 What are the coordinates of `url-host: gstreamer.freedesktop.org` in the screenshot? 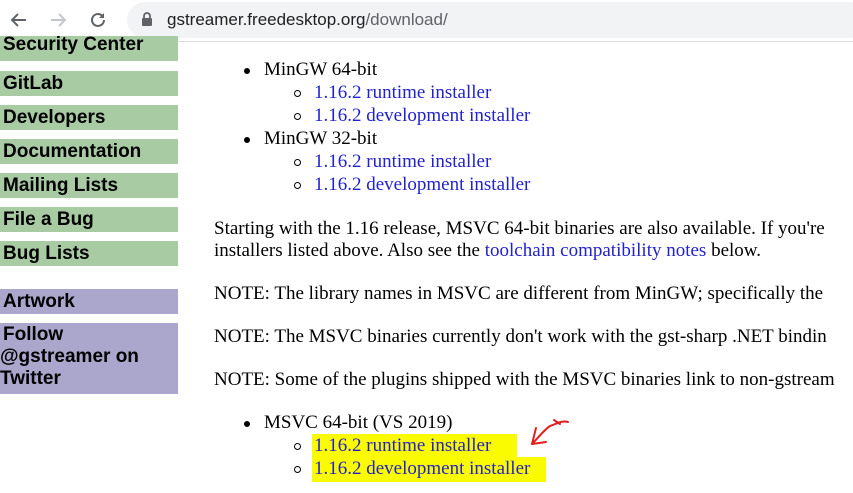 It's located at (266, 19).